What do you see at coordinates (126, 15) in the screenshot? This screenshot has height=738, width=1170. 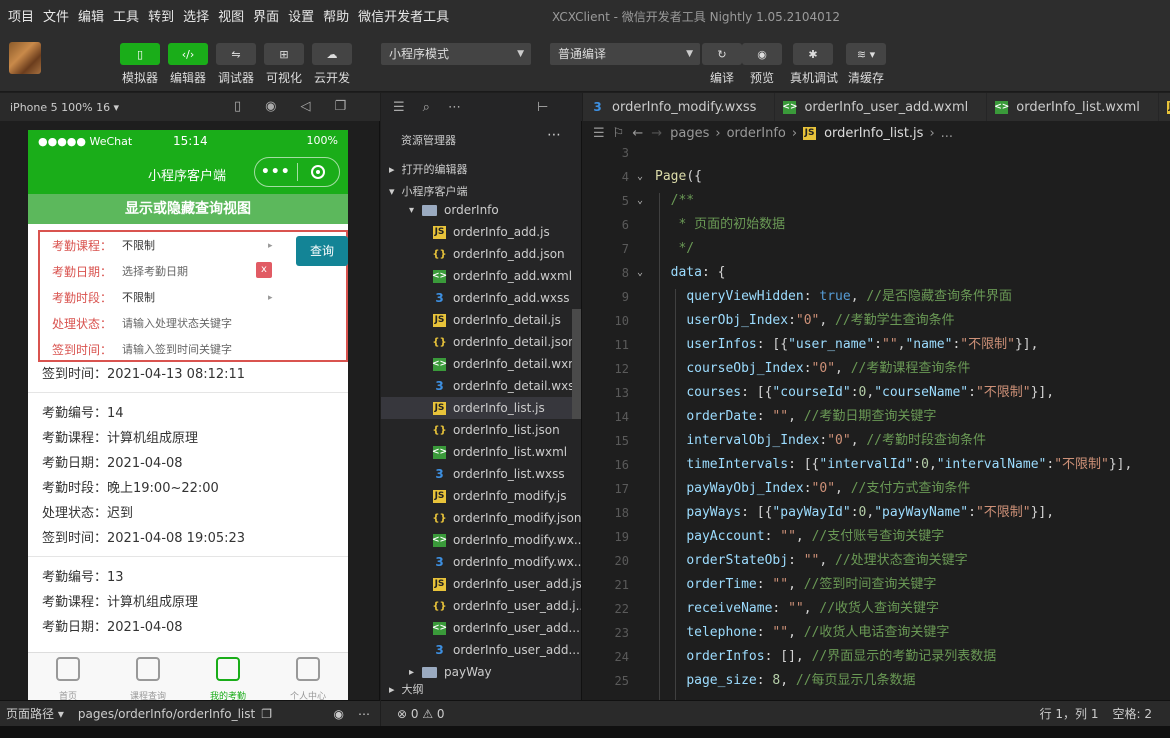 I see `menu-item: 工具` at bounding box center [126, 15].